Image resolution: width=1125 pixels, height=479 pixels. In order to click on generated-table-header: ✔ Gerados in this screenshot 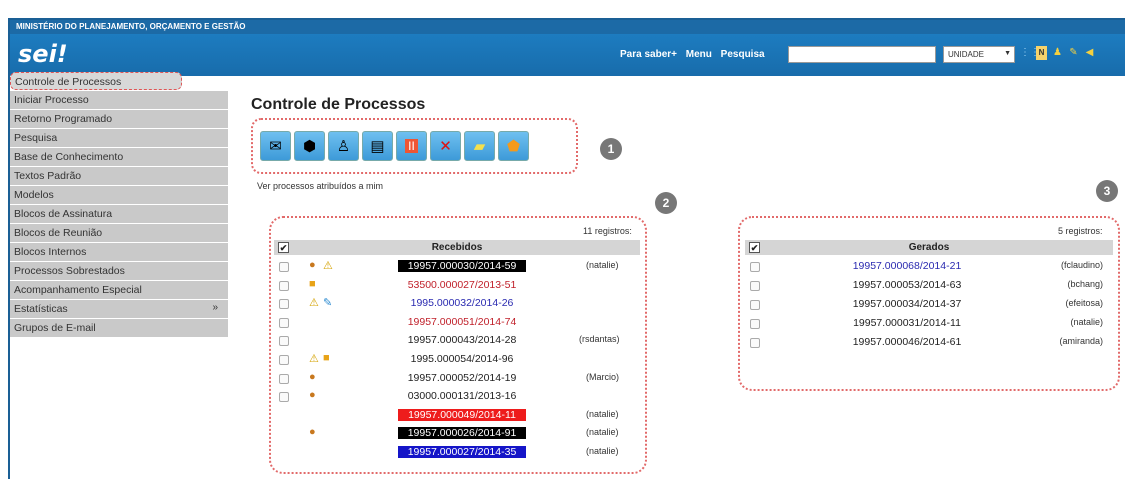, I will do `click(929, 247)`.